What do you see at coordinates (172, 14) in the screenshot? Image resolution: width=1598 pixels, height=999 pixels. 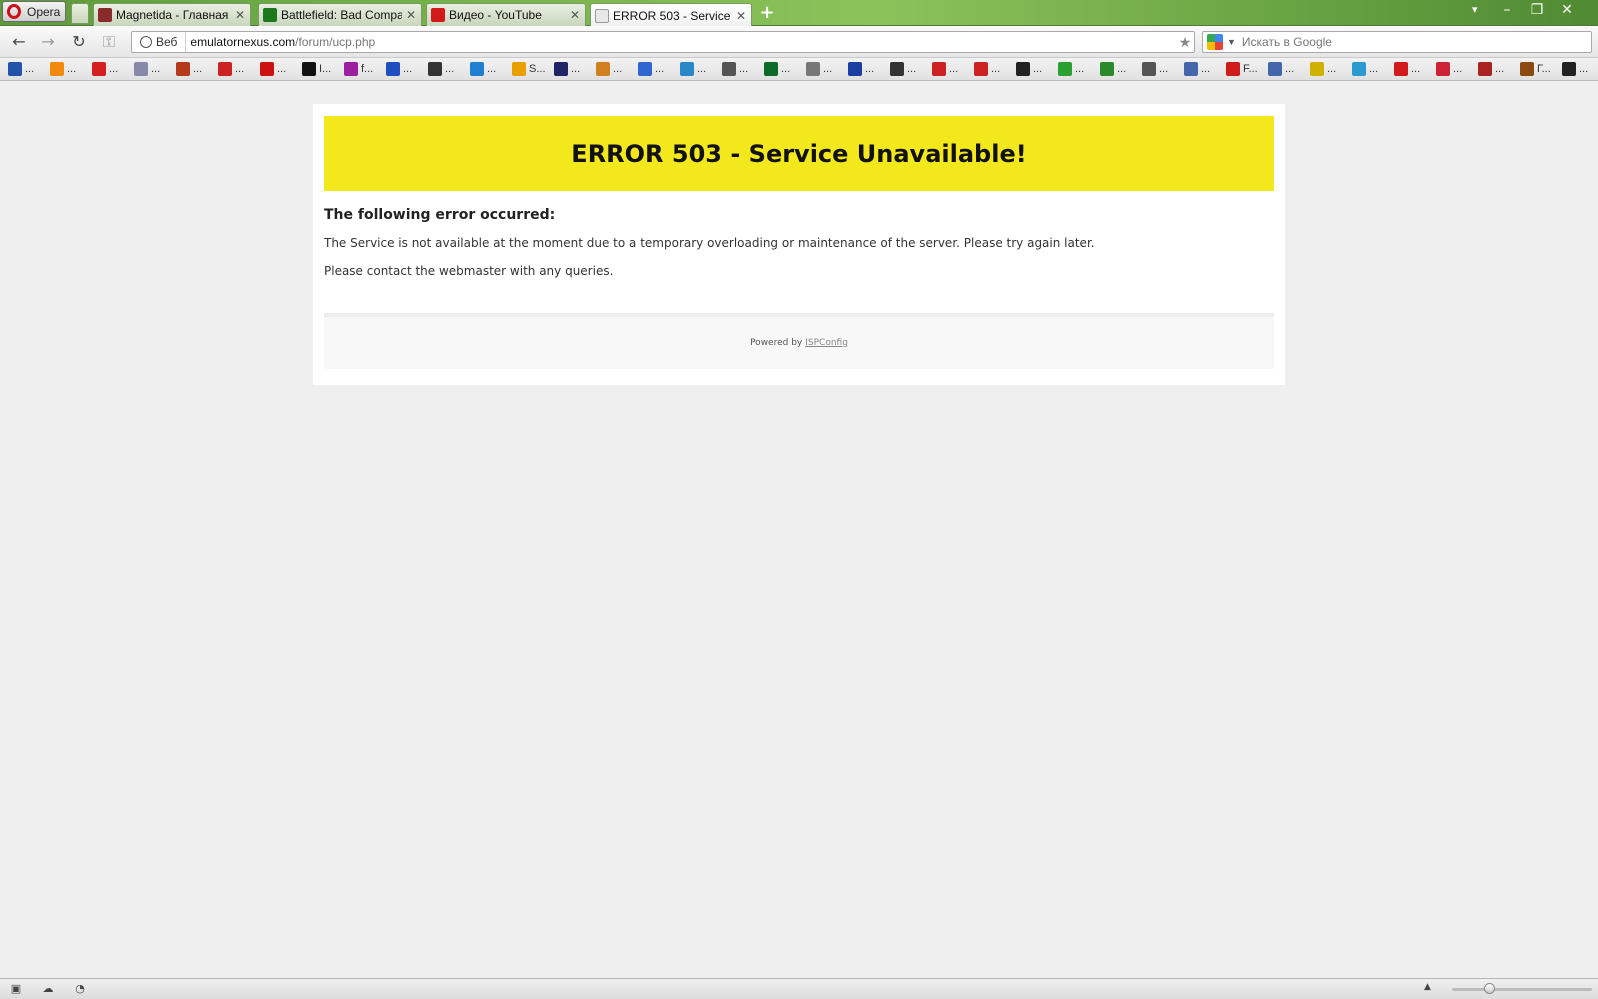 I see `tab-magnetida: Magnetida - Главная с... ✕` at bounding box center [172, 14].